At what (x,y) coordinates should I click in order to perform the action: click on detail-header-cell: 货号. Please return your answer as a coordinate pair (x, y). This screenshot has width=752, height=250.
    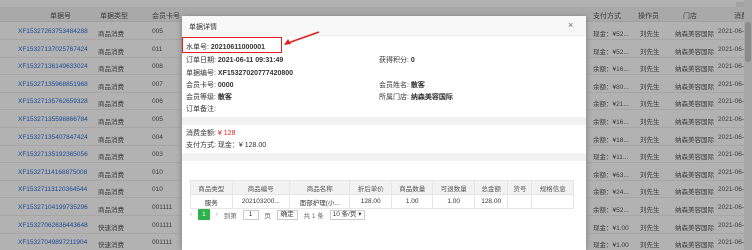
    Looking at the image, I should click on (520, 187).